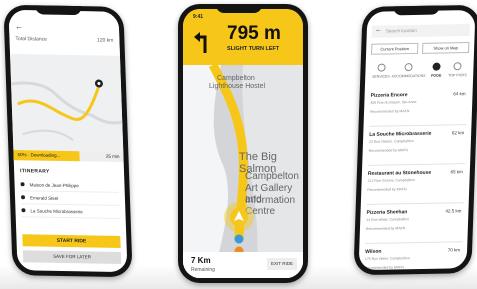 The image size is (477, 289). What do you see at coordinates (70, 211) in the screenshot?
I see `itinerary-stop: La Souche Microbrasserie` at bounding box center [70, 211].